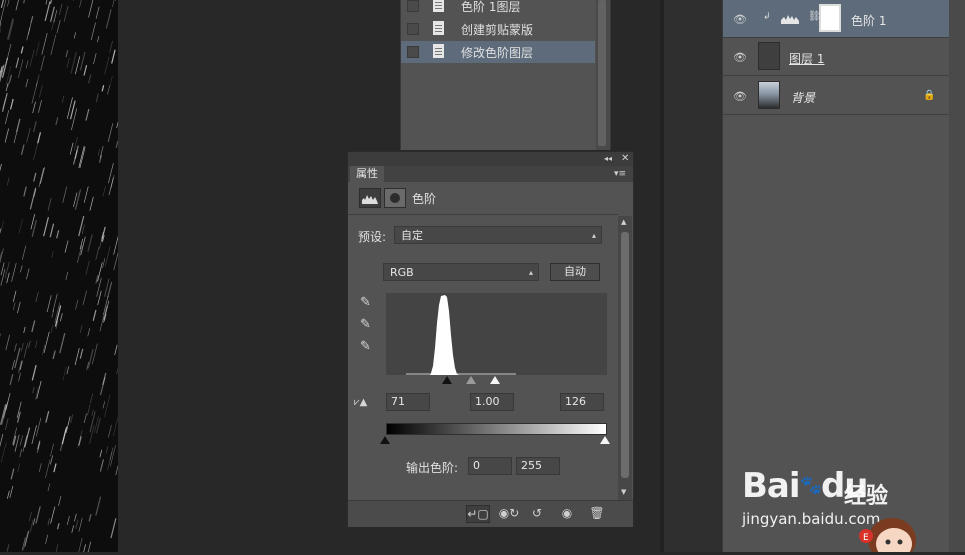  I want to click on histogram, so click(496, 334).